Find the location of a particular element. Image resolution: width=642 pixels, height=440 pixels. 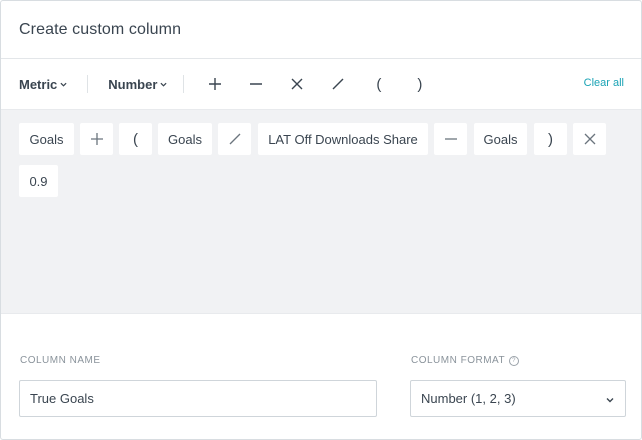

formula-token-label: ) is located at coordinates (550, 139).